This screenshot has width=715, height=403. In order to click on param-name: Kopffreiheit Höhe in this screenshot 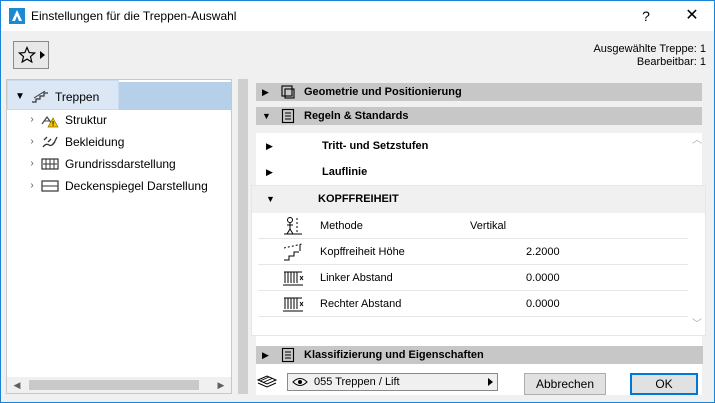, I will do `click(362, 252)`.